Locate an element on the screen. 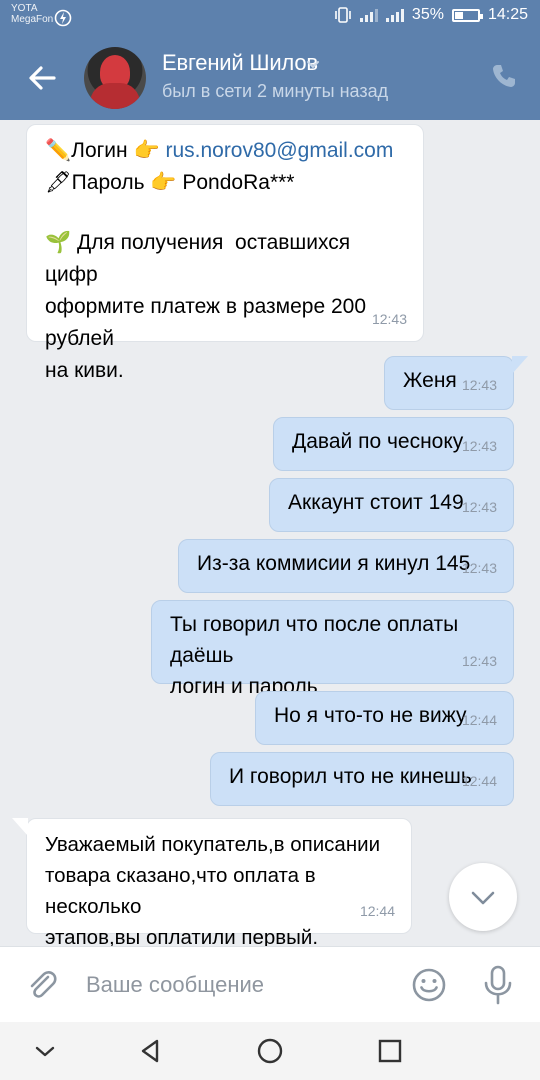  status-icons: 35% 14:25 is located at coordinates (431, 15).